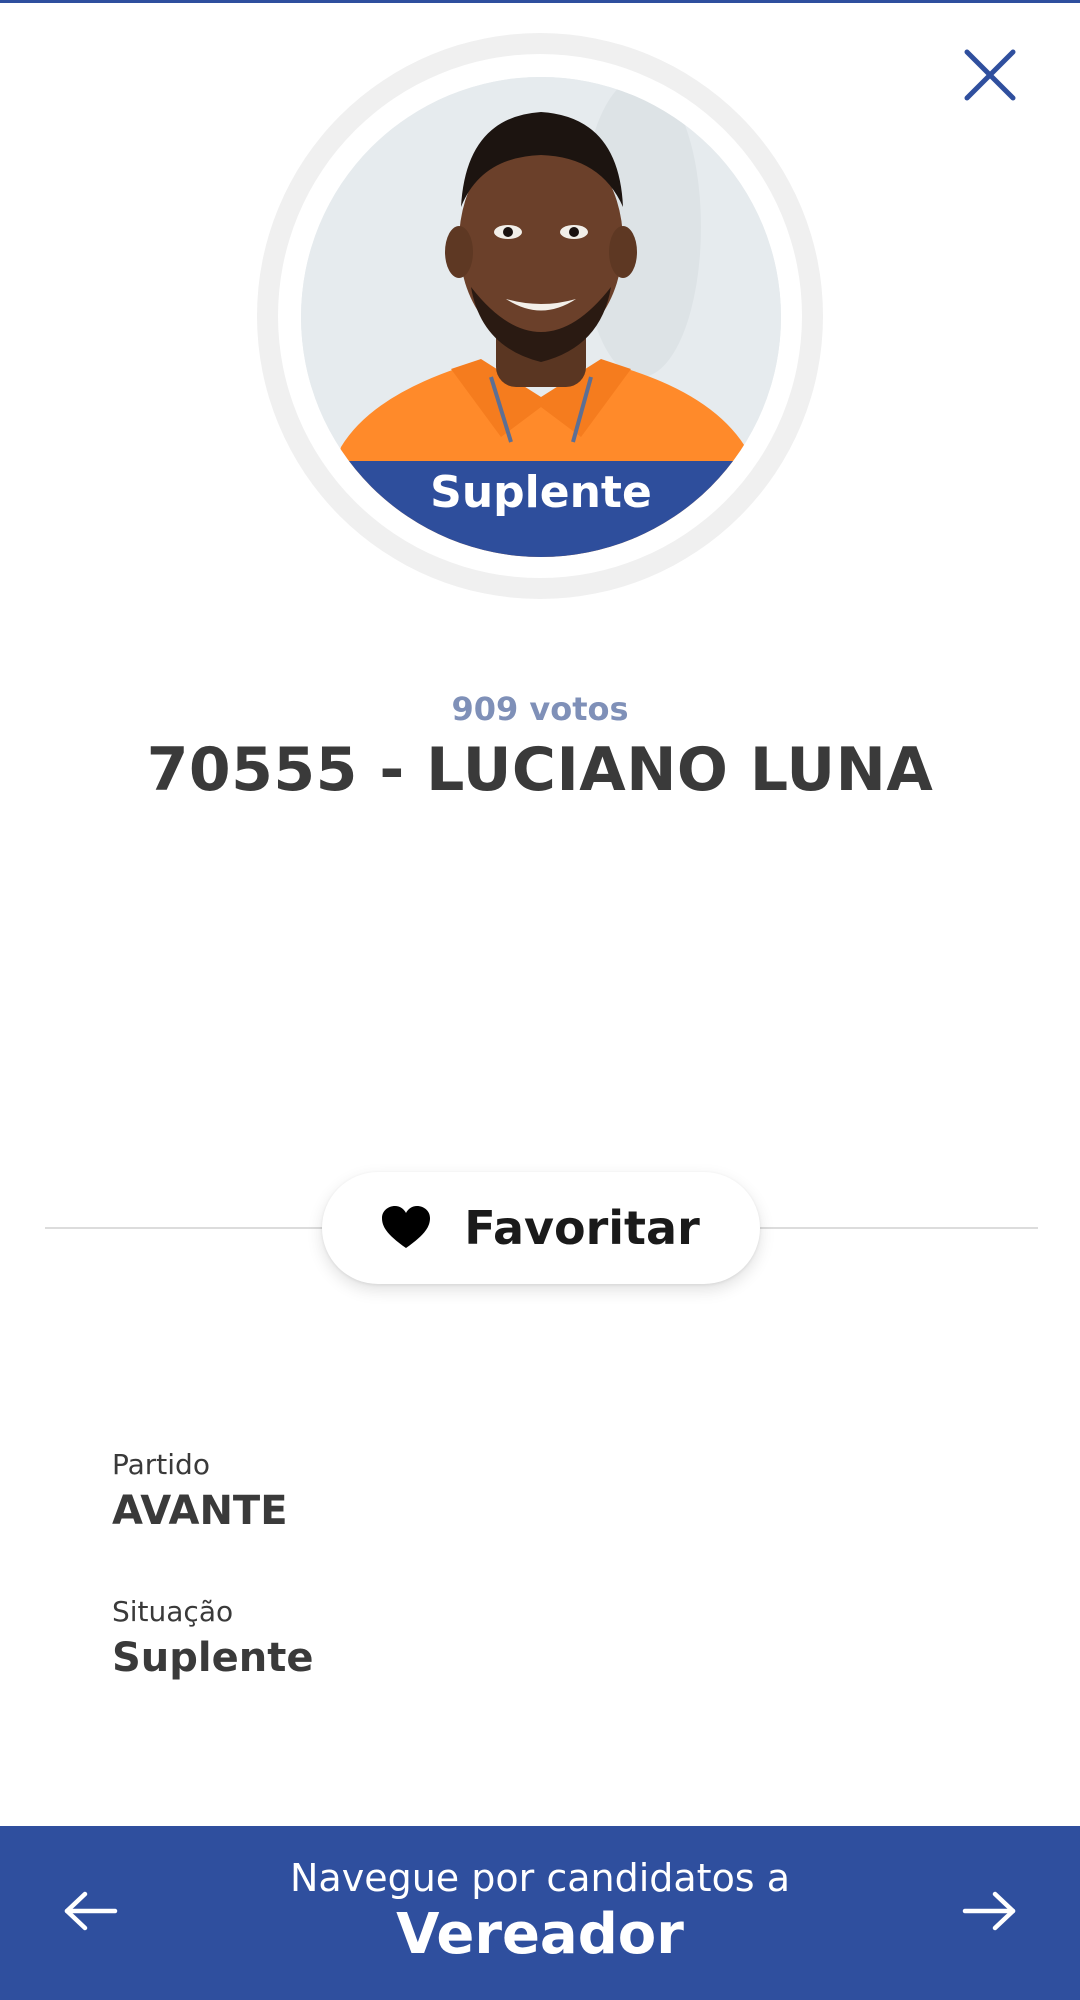 The width and height of the screenshot is (1080, 2000). What do you see at coordinates (541, 317) in the screenshot?
I see `candidate-photo: Suplente` at bounding box center [541, 317].